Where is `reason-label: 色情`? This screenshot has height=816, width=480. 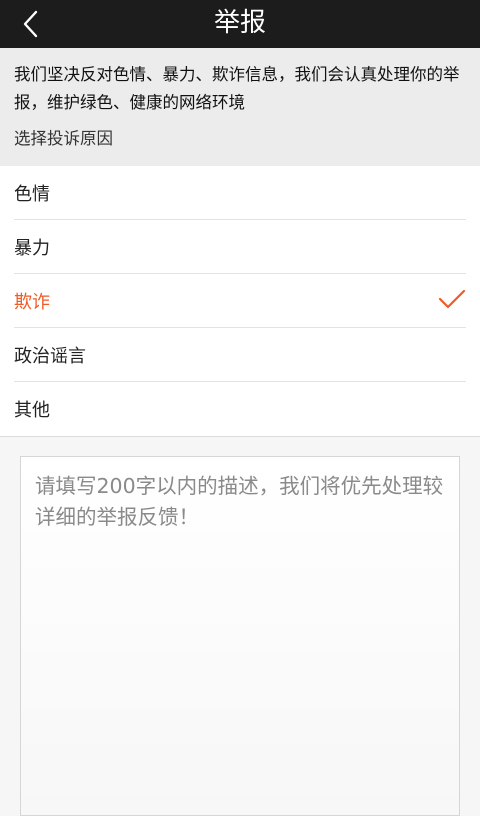 reason-label: 色情 is located at coordinates (32, 194).